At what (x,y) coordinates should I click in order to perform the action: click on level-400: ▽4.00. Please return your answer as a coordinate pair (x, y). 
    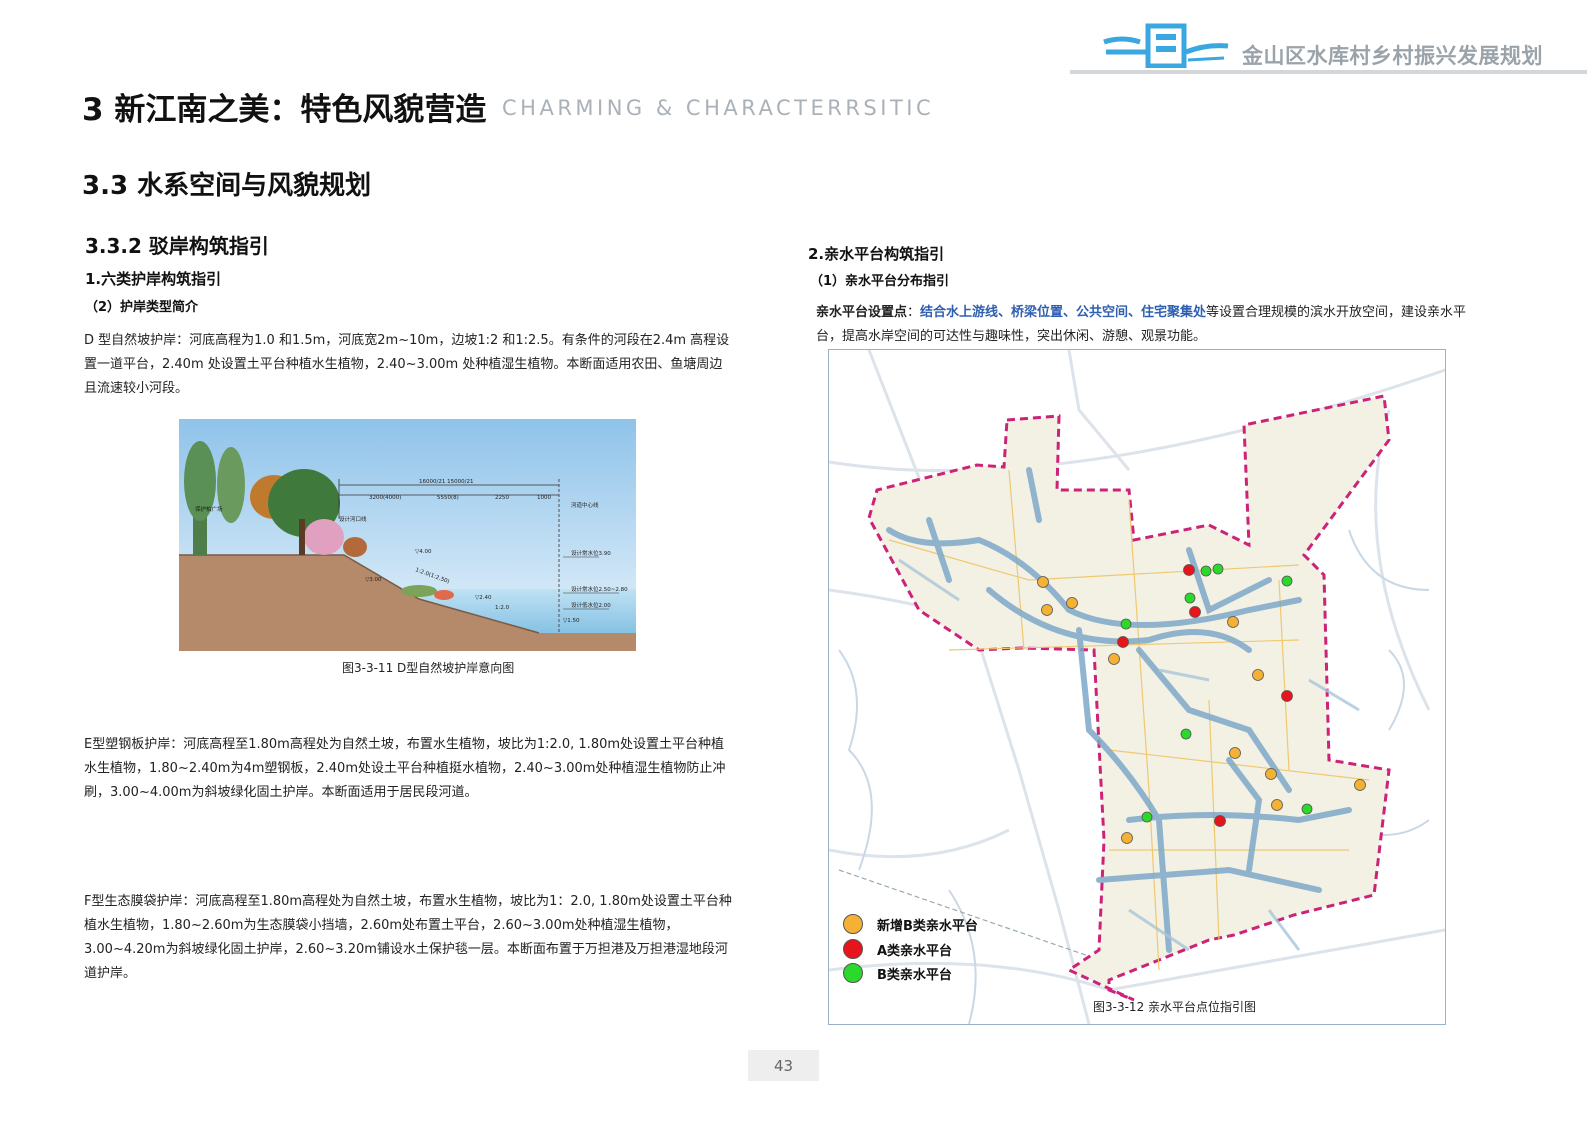
    Looking at the image, I should click on (423, 552).